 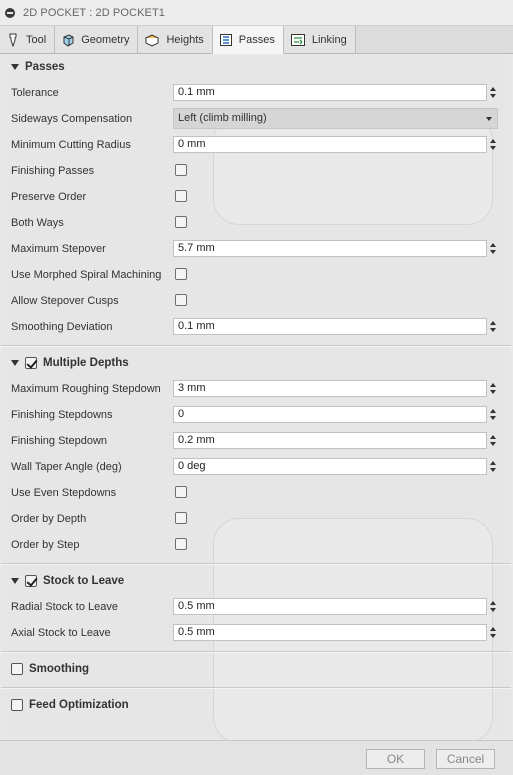 I want to click on tab-linking: Linking, so click(x=319, y=39).